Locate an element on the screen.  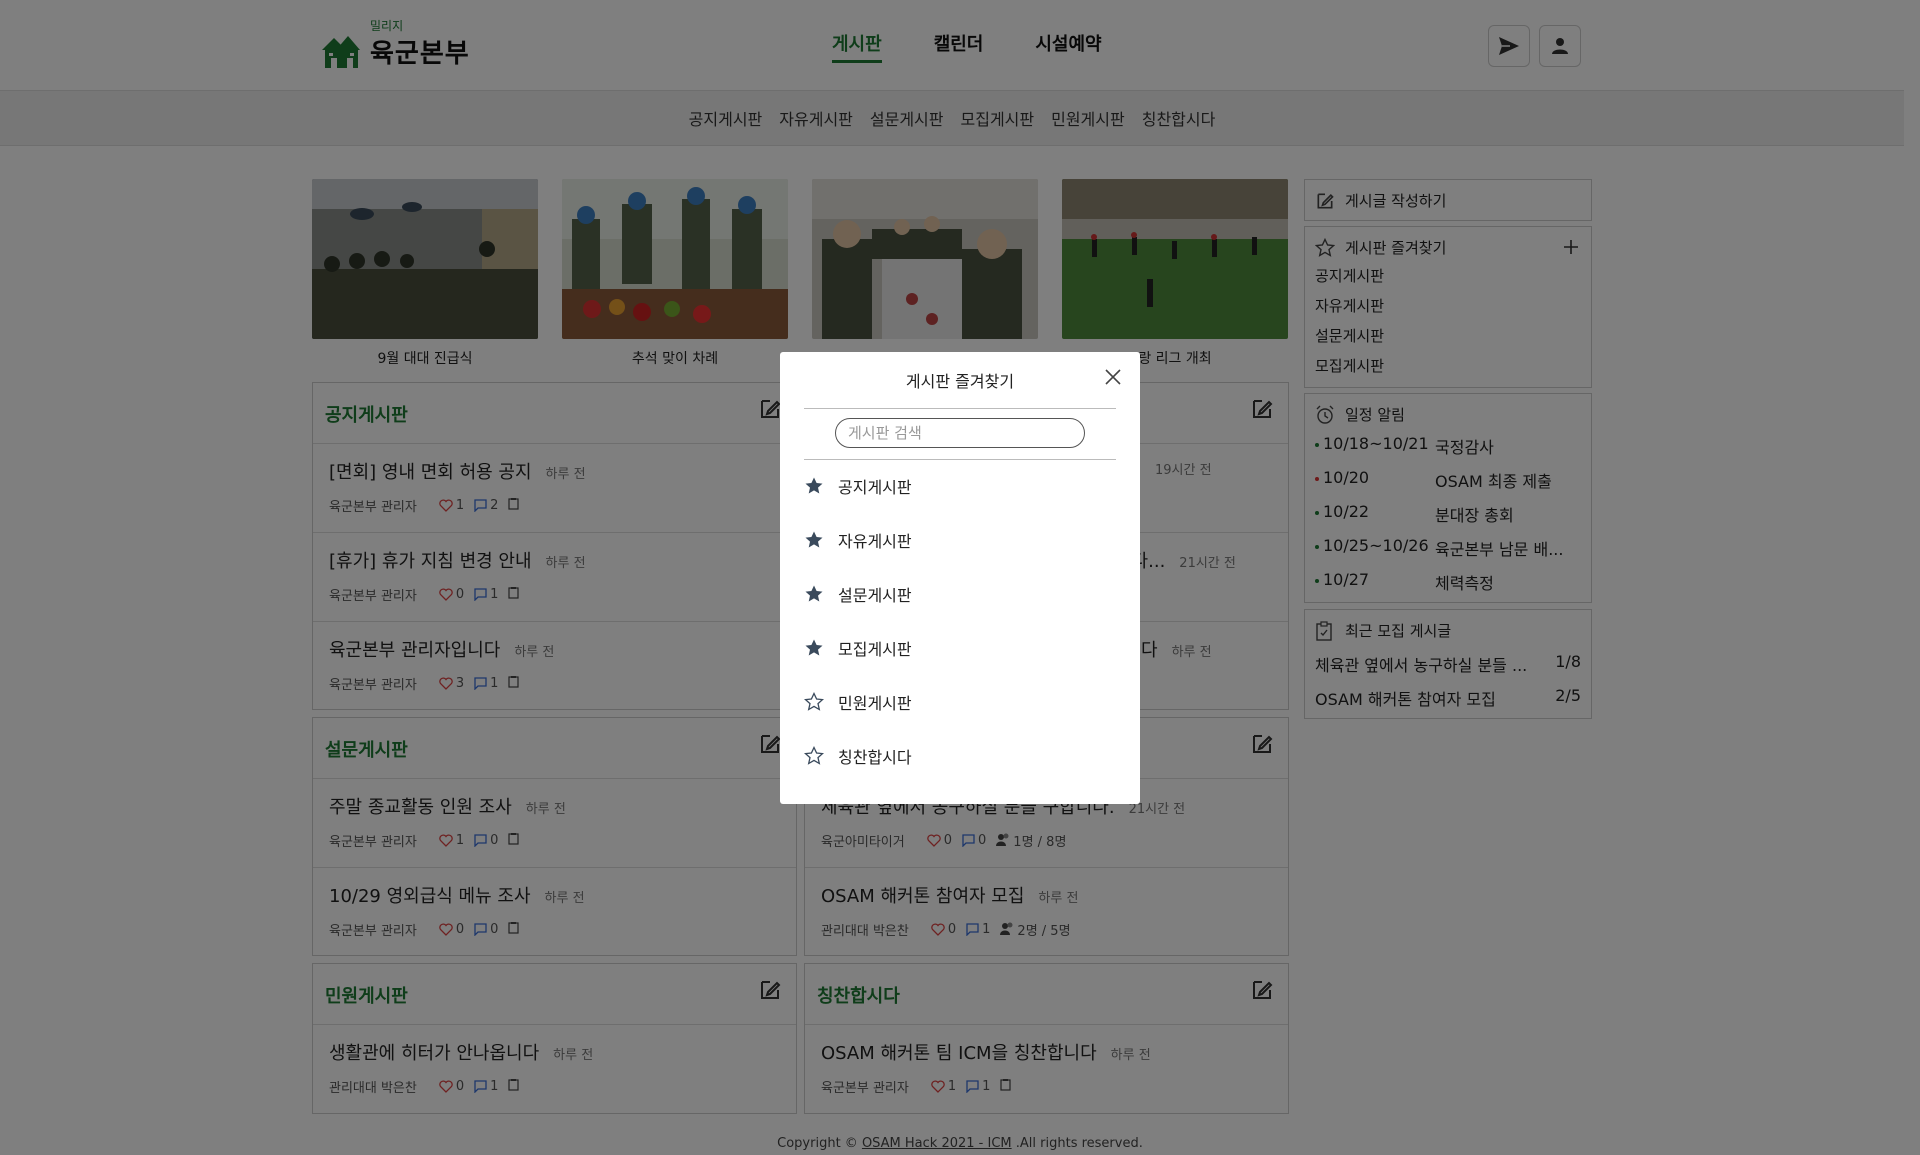
modal-board-label: 민원게시판 is located at coordinates (875, 703).